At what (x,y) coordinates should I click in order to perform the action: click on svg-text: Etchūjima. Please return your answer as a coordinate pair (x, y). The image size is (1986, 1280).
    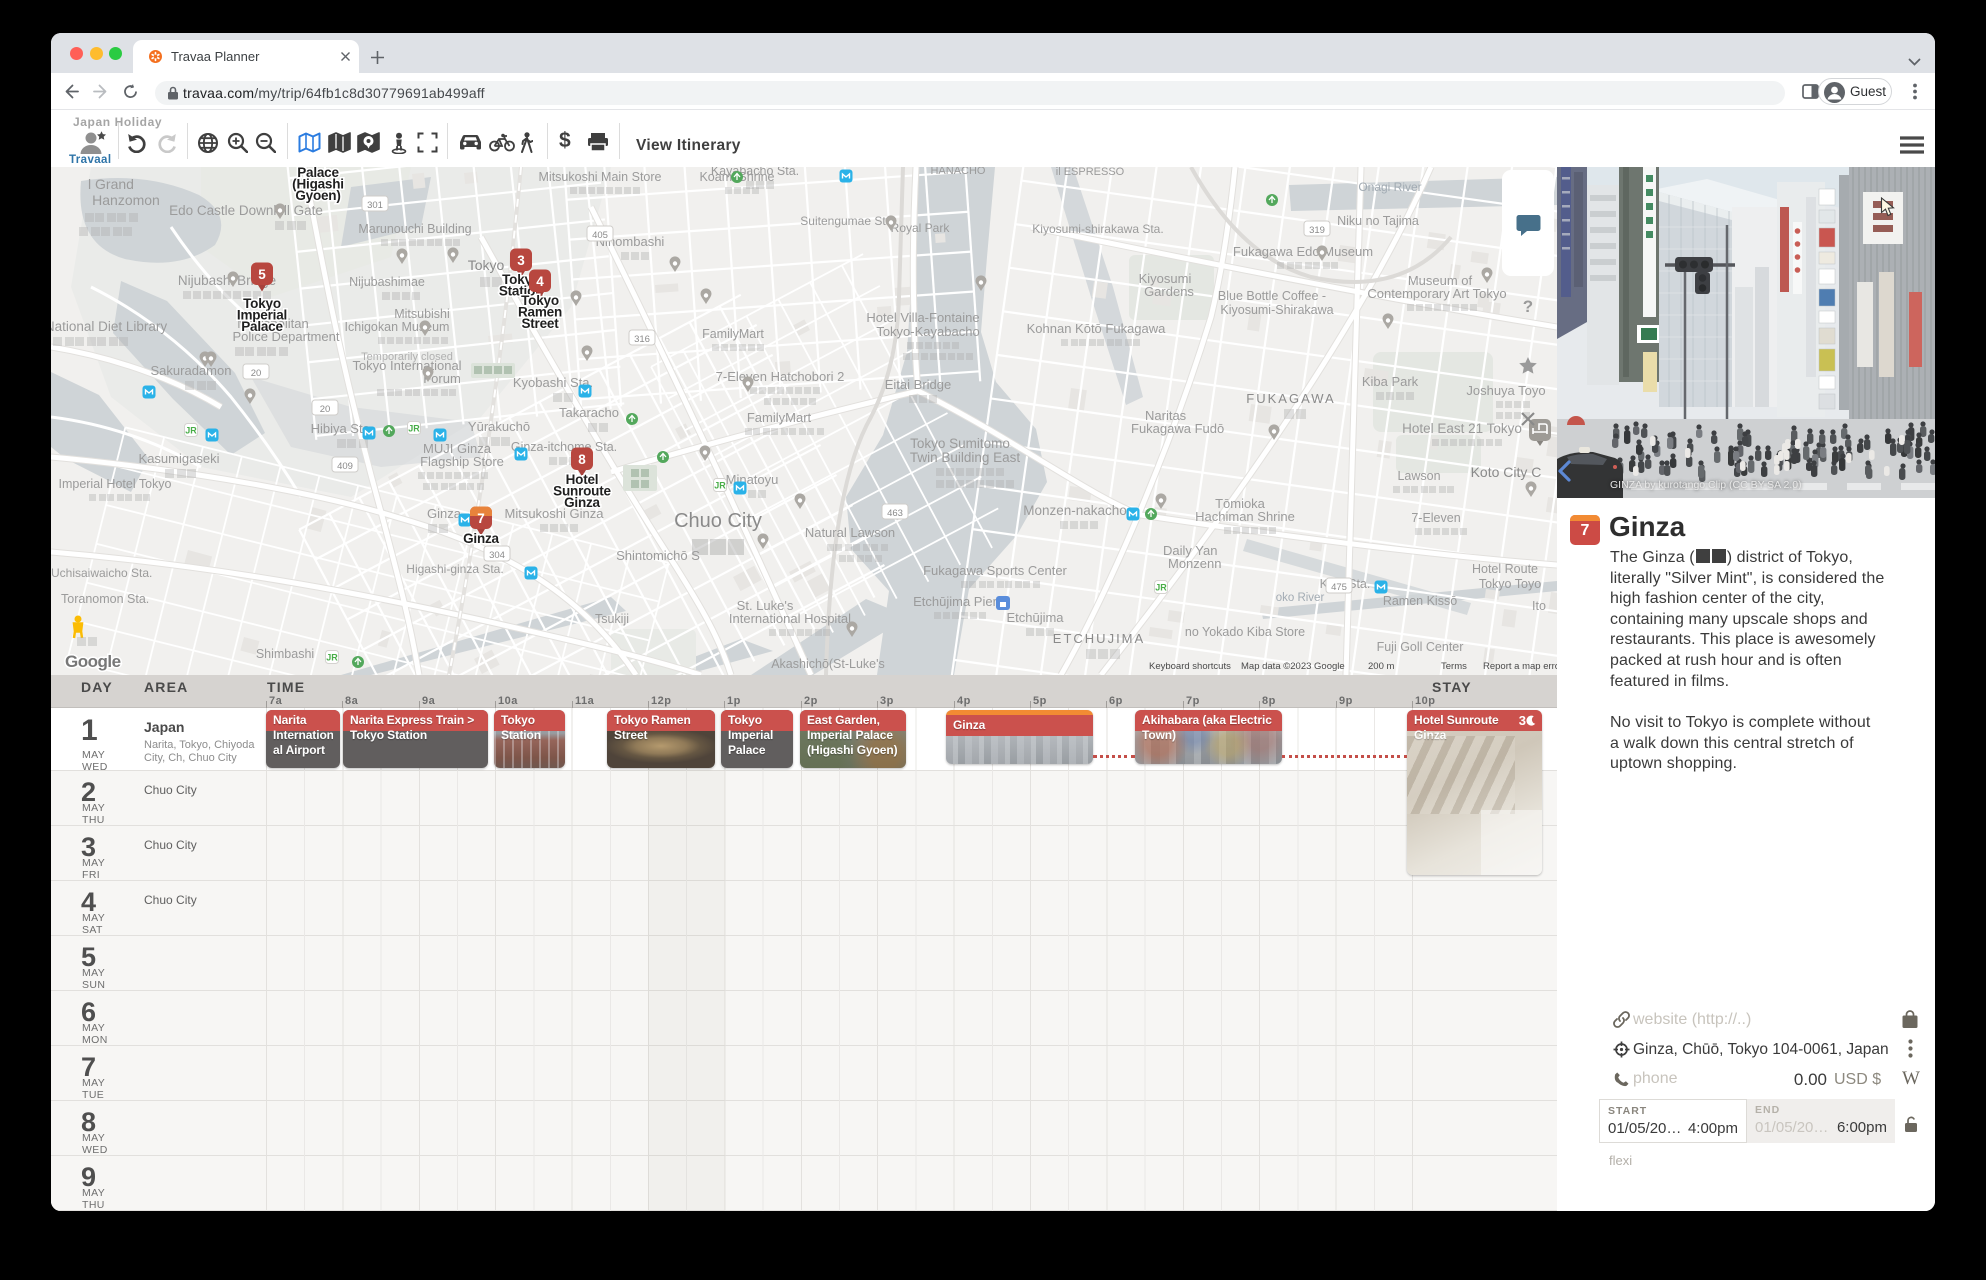
    Looking at the image, I should click on (1035, 617).